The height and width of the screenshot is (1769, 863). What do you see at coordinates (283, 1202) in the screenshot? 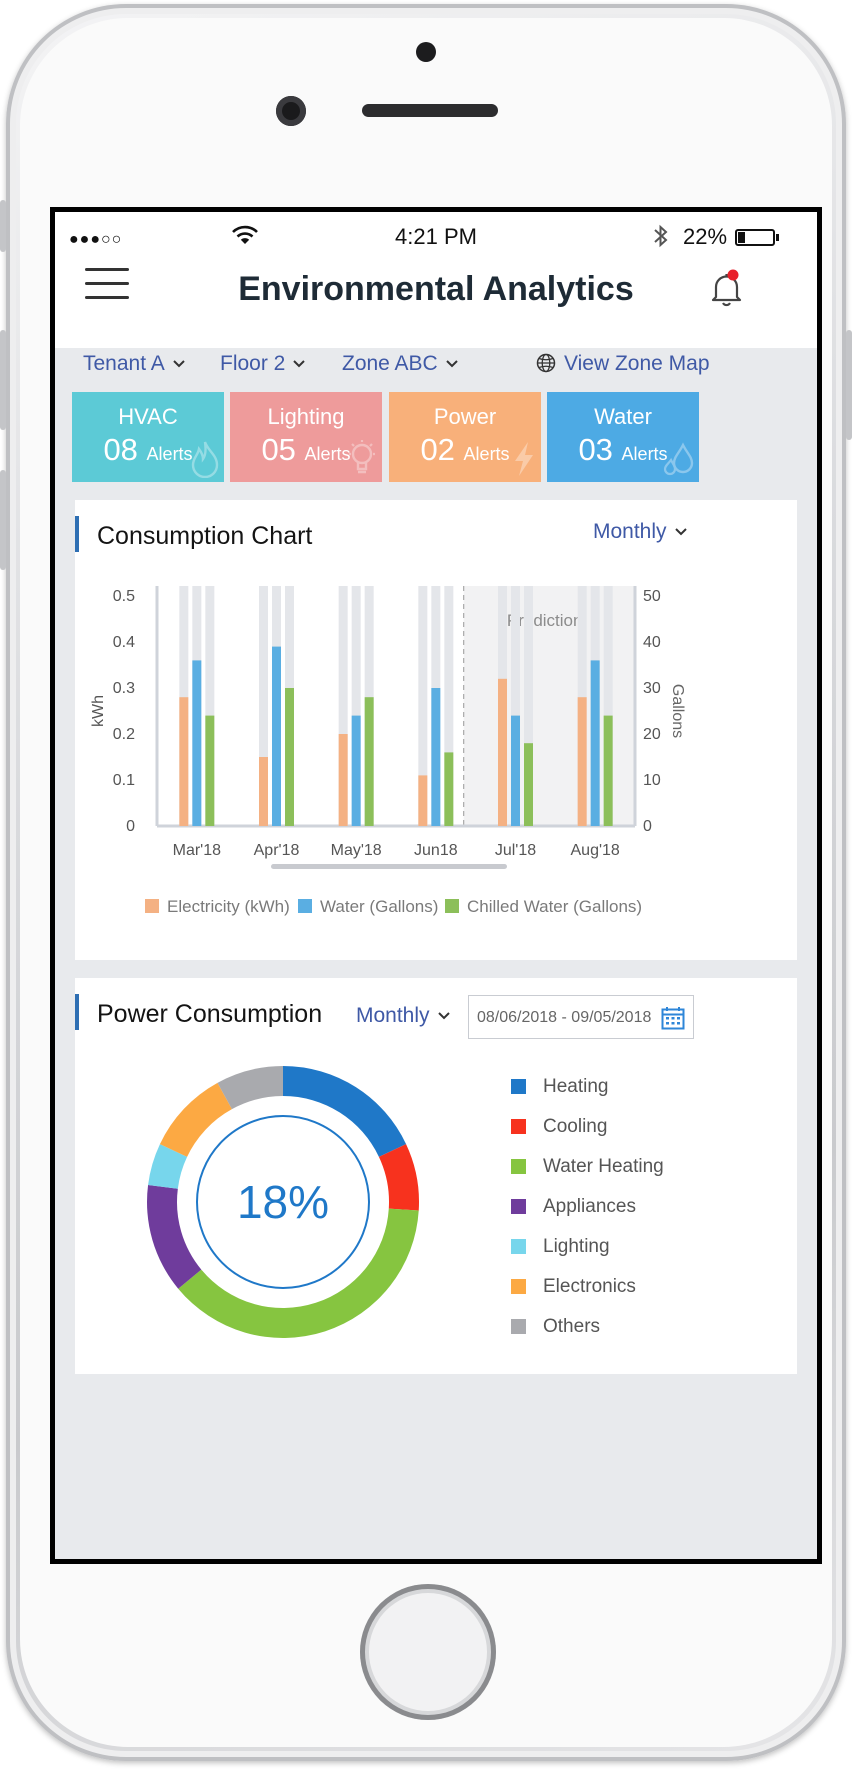
I see `donut-center-value: 18%` at bounding box center [283, 1202].